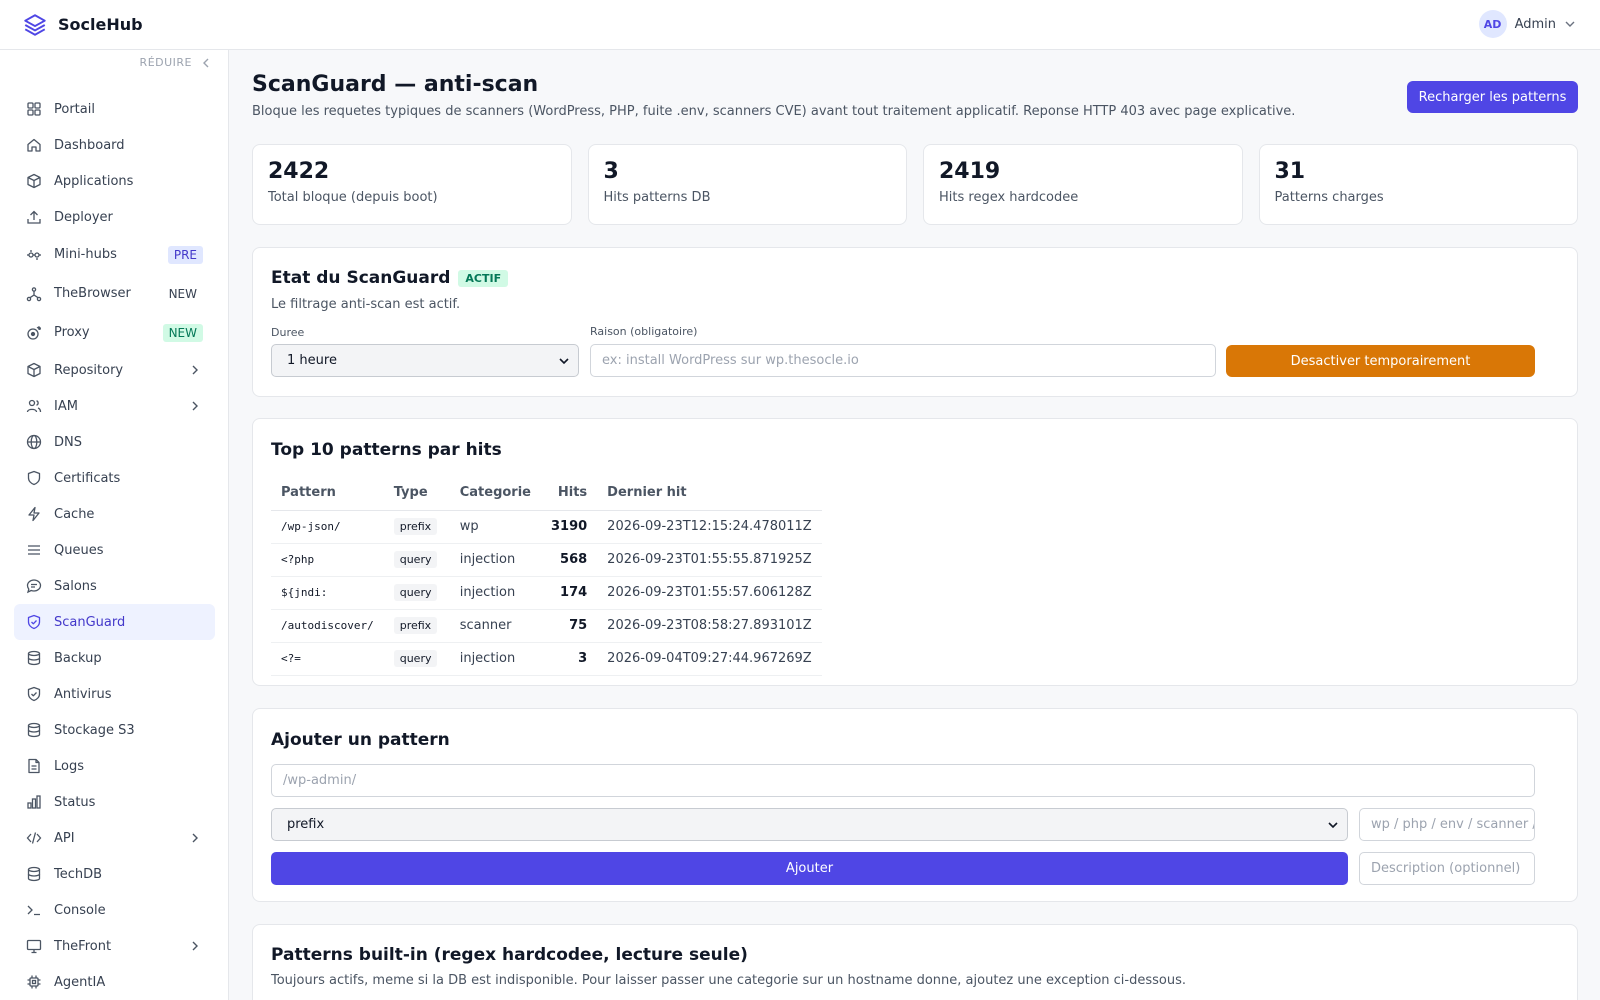 This screenshot has width=1600, height=1000. I want to click on state-title-text: Etat du ScanGuard, so click(361, 278).